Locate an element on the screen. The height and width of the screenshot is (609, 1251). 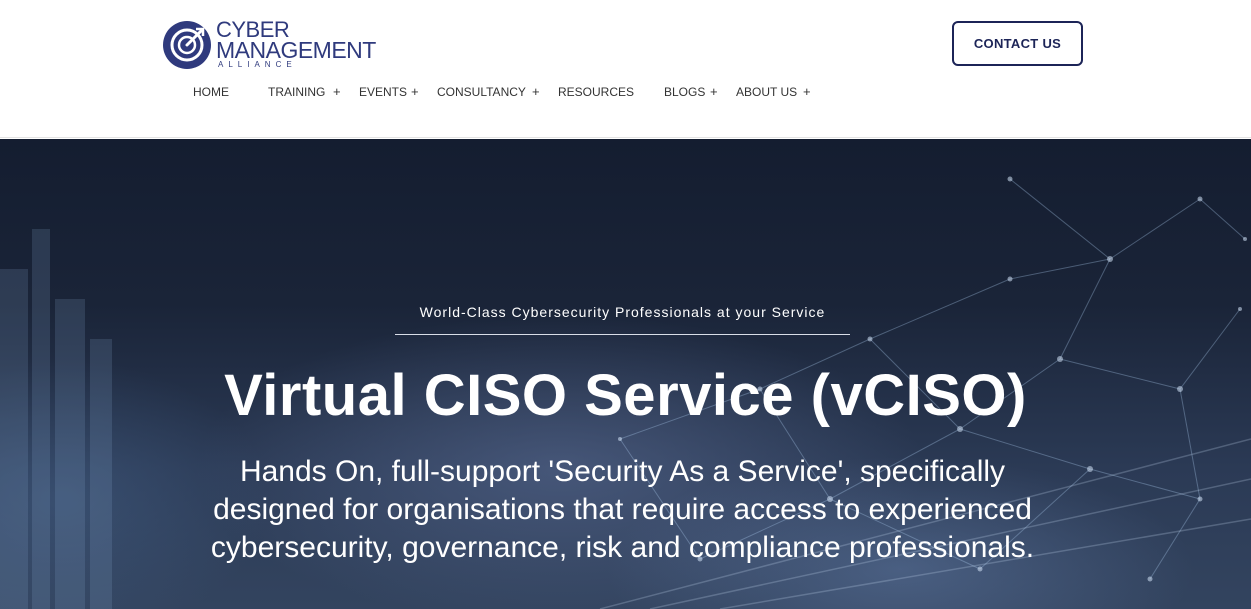
cyber-management-alliance-logo-icon is located at coordinates (187, 45).